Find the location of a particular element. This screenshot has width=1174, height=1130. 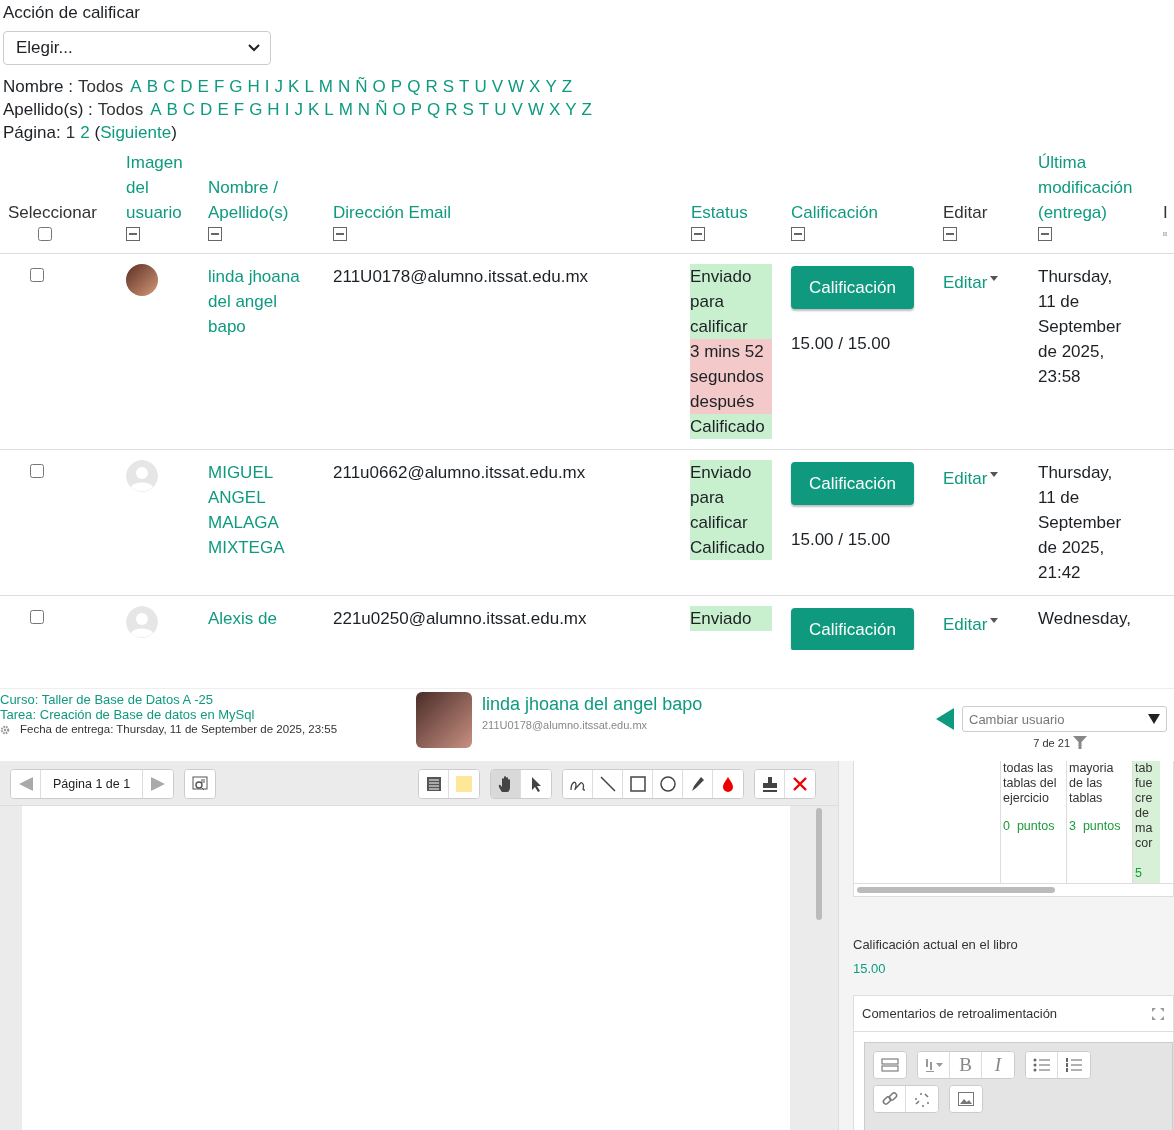

filter-icon is located at coordinates (1080, 742).